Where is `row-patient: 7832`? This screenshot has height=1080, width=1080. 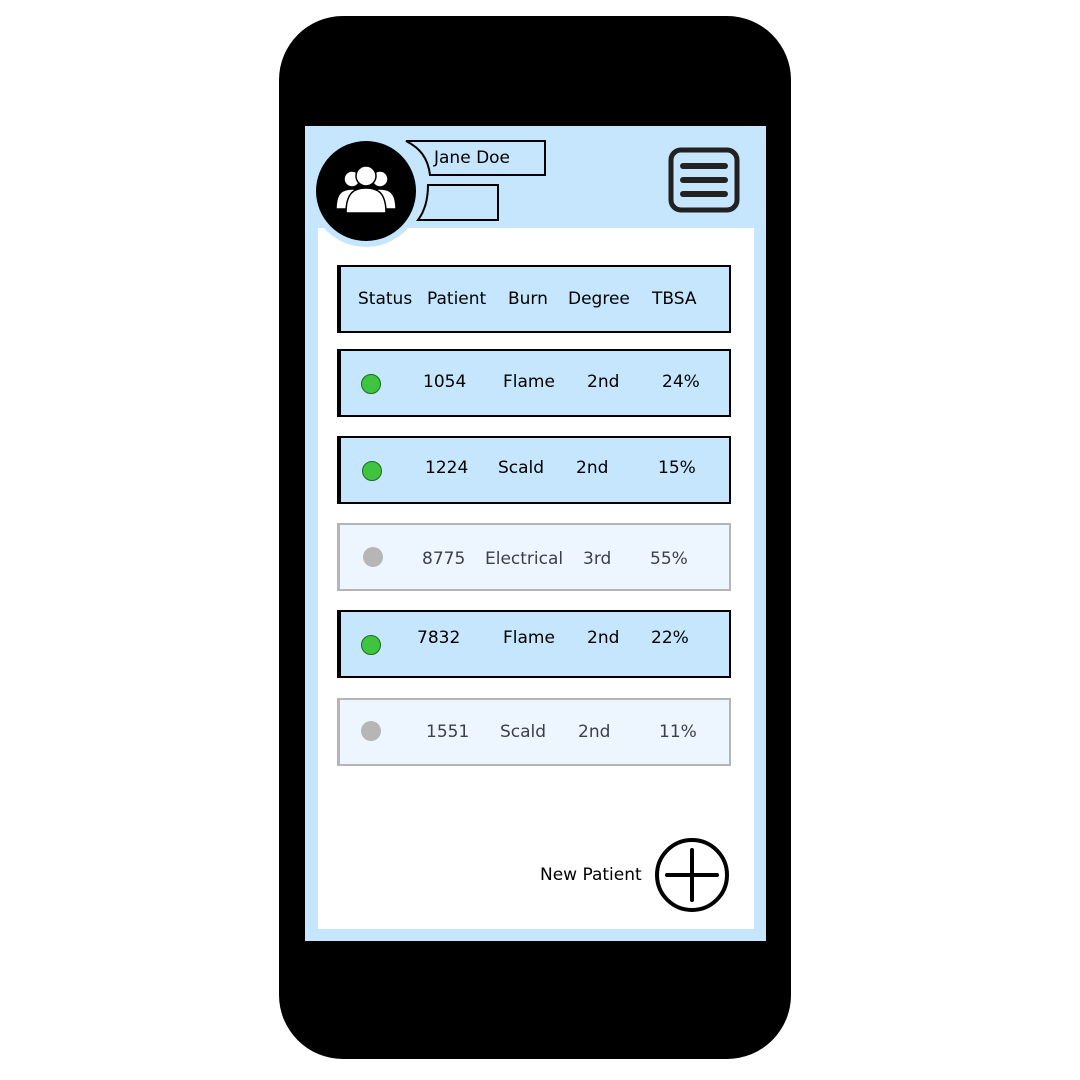
row-patient: 7832 is located at coordinates (439, 638).